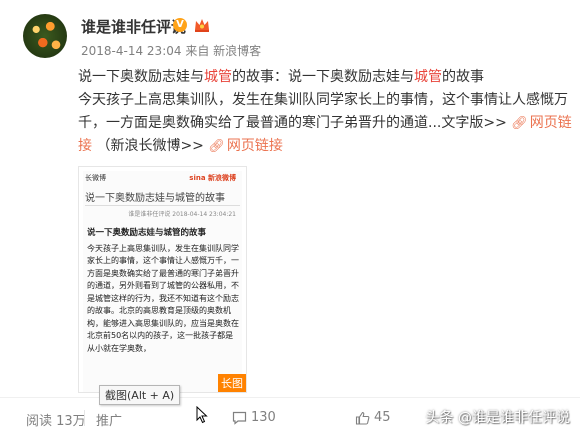  Describe the element at coordinates (84, 418) in the screenshot. I see `separator` at that location.